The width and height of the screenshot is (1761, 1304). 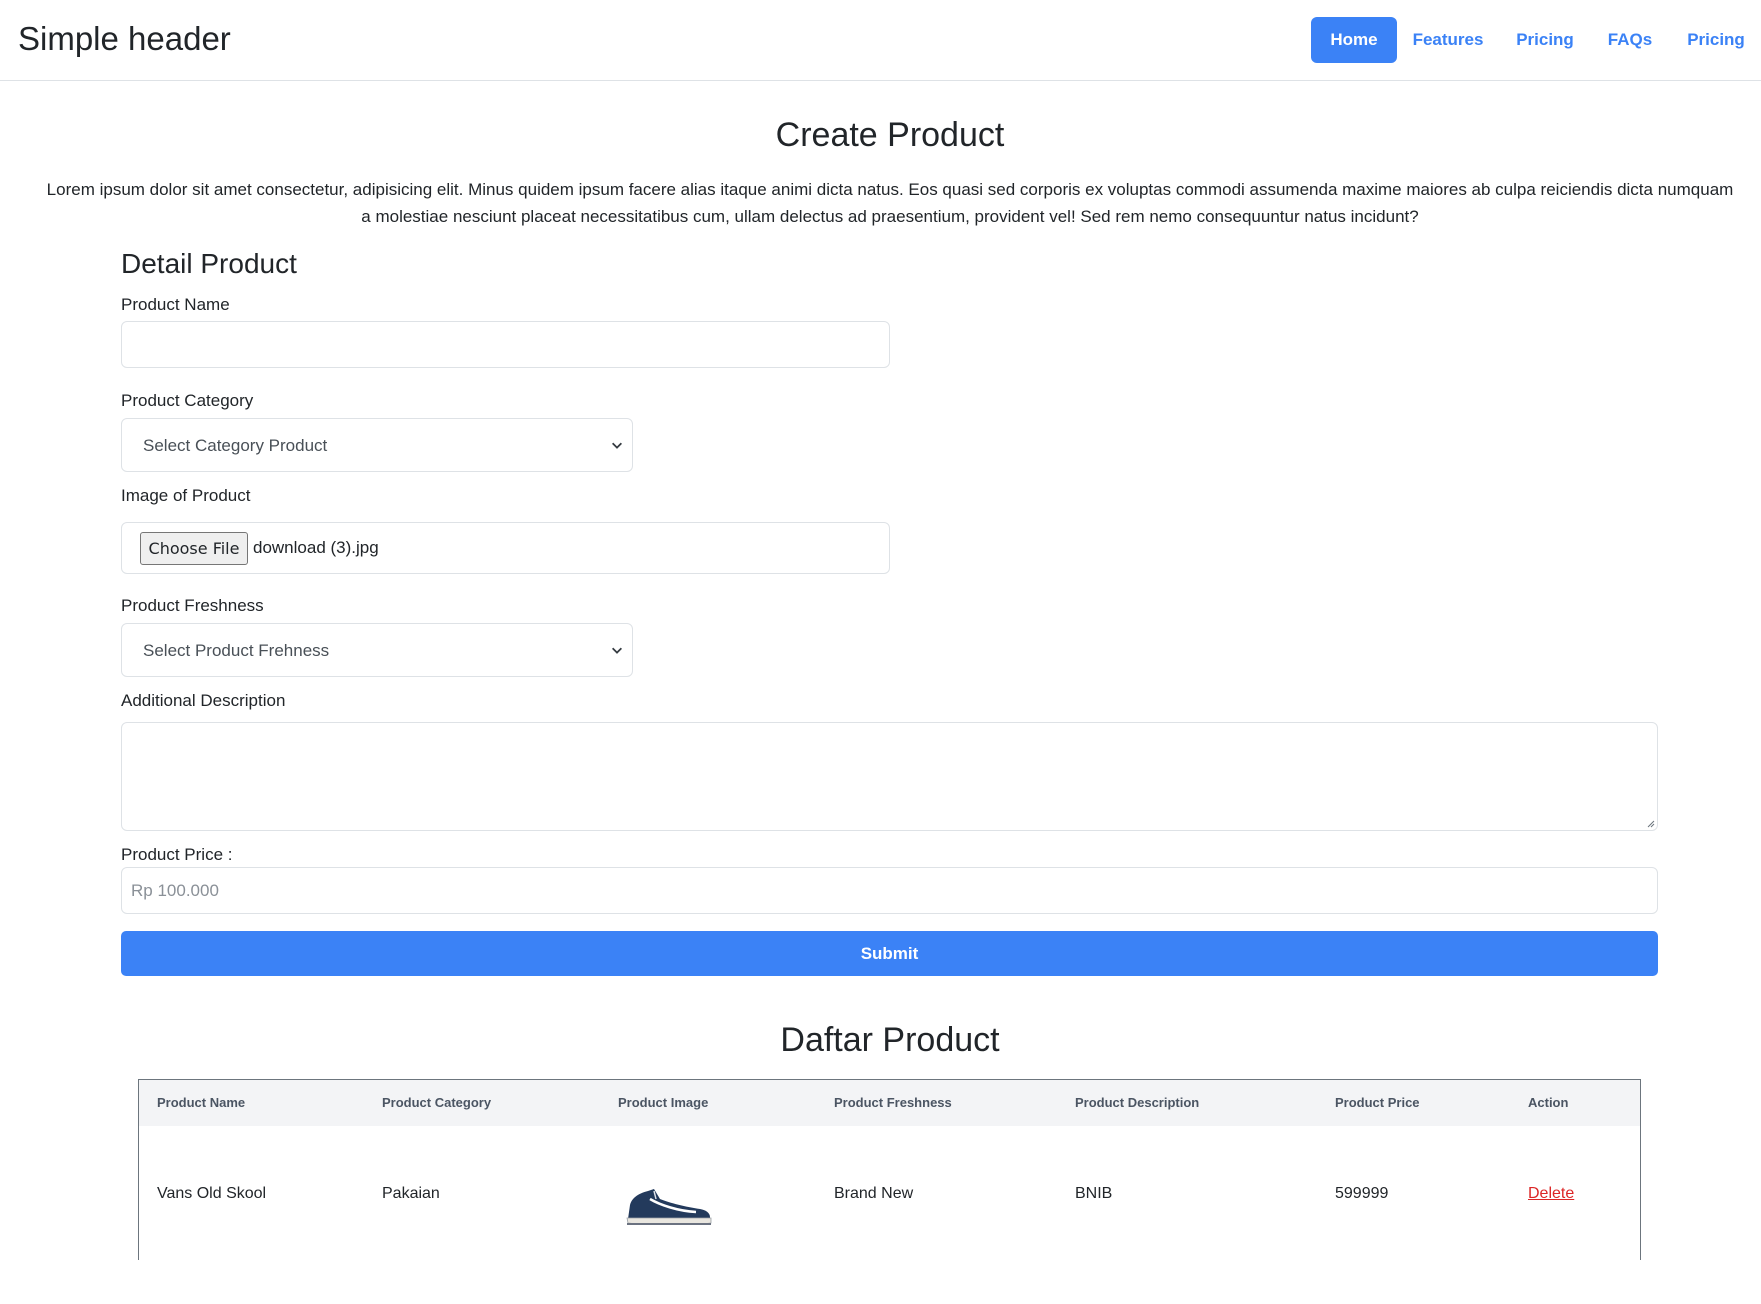 I want to click on col-product-category: Product Category, so click(x=437, y=1102).